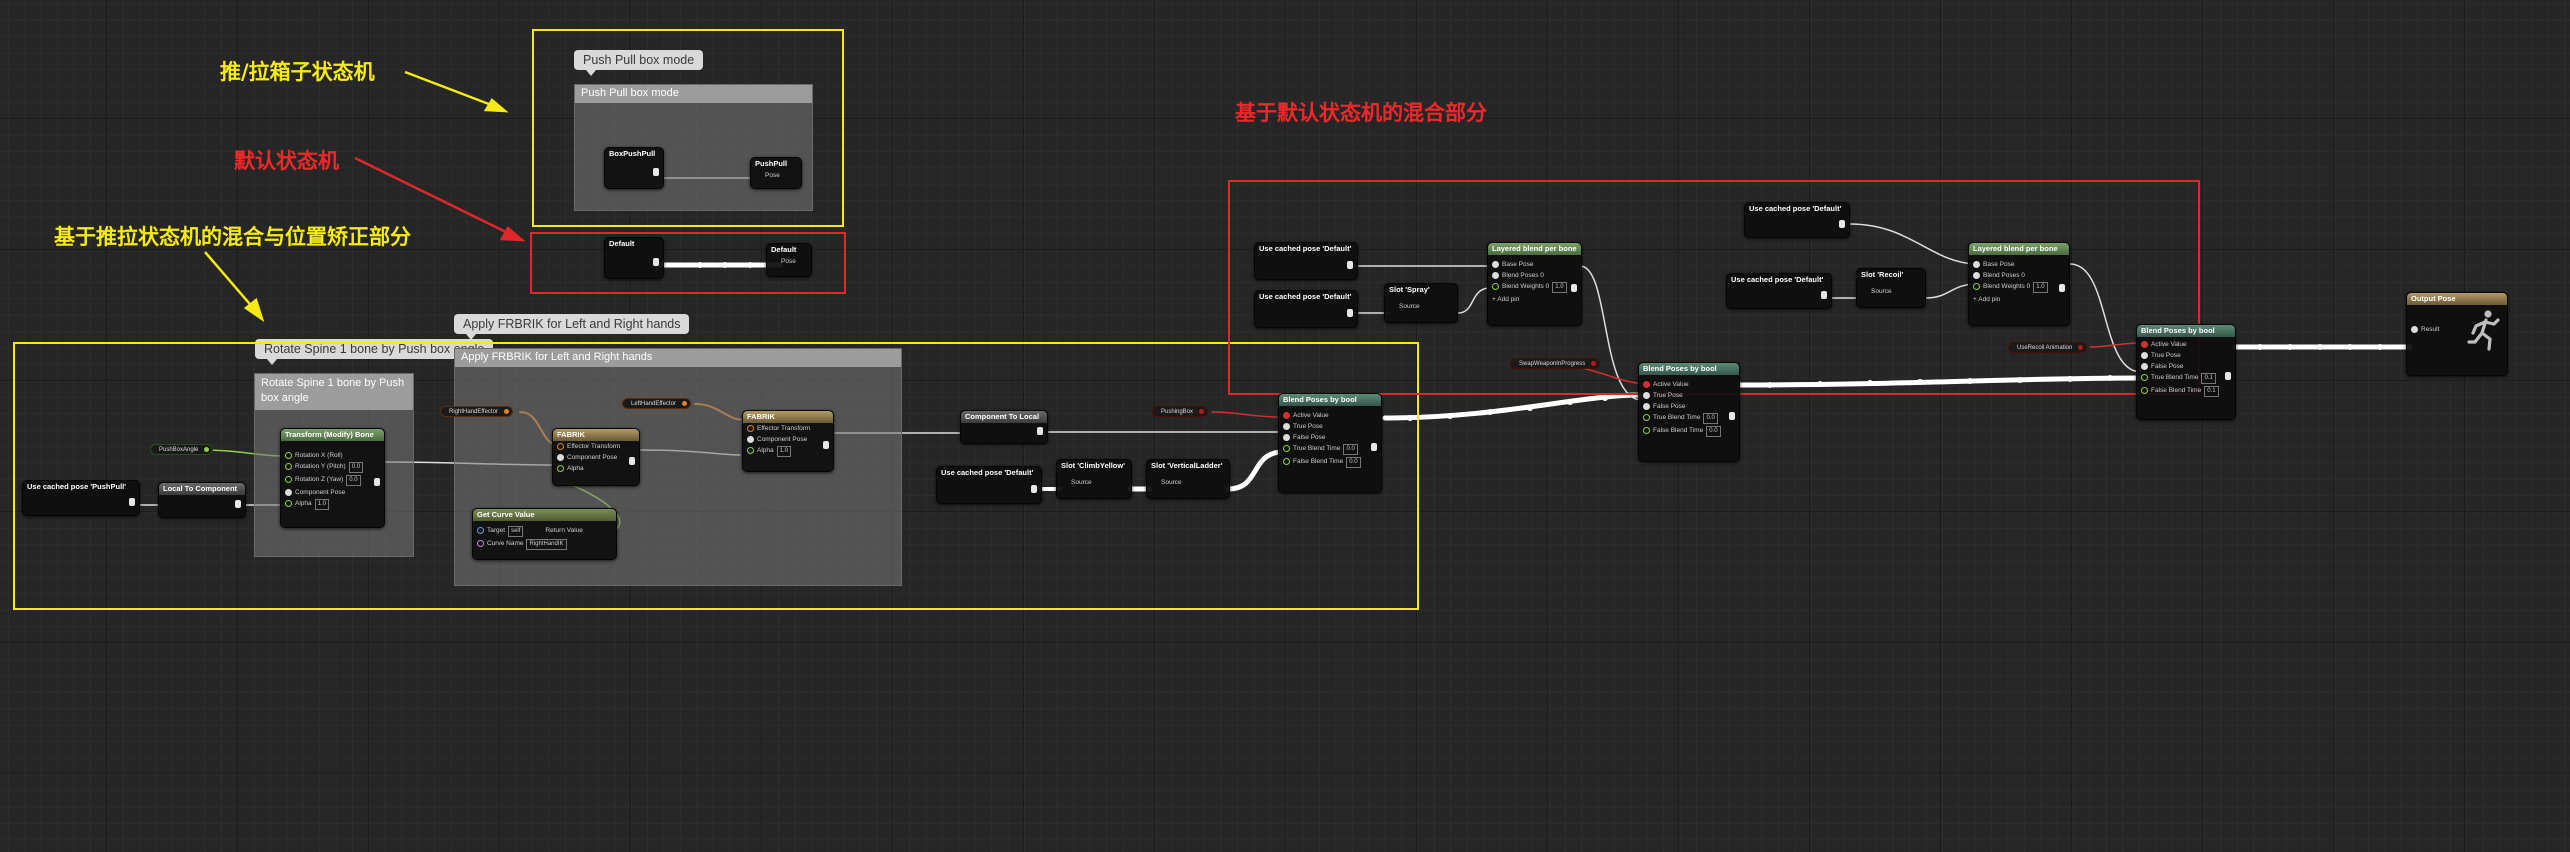 The image size is (2570, 852). I want to click on alpha-pin: Alpha, so click(596, 468).